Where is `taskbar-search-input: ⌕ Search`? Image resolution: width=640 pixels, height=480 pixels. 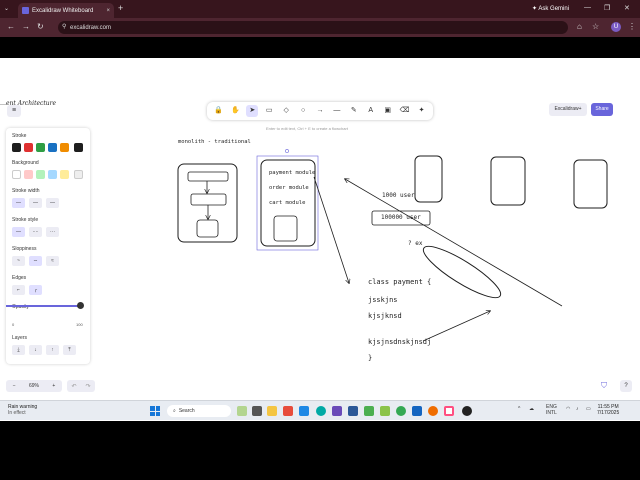 taskbar-search-input: ⌕ Search is located at coordinates (199, 411).